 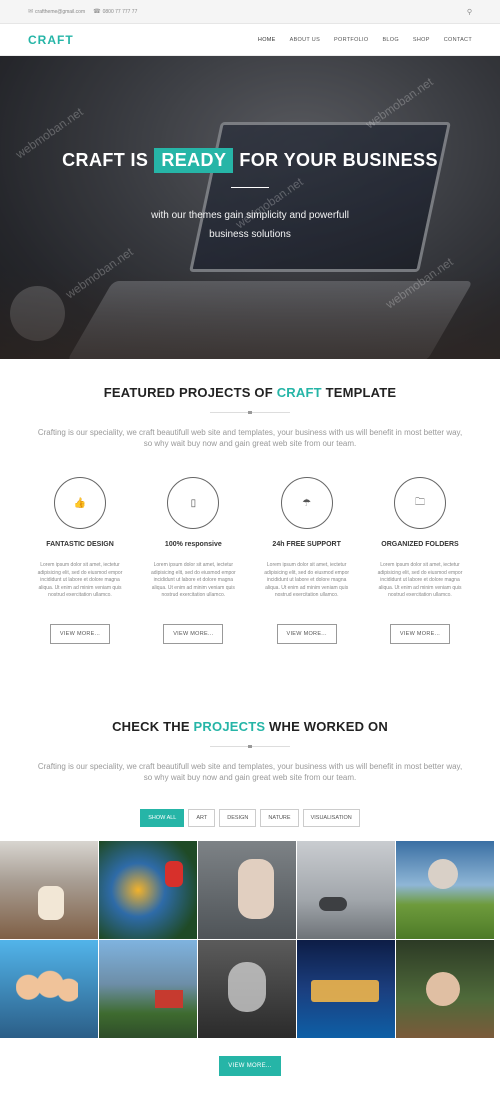 What do you see at coordinates (346, 989) in the screenshot?
I see `project-thumbnail-resort-night` at bounding box center [346, 989].